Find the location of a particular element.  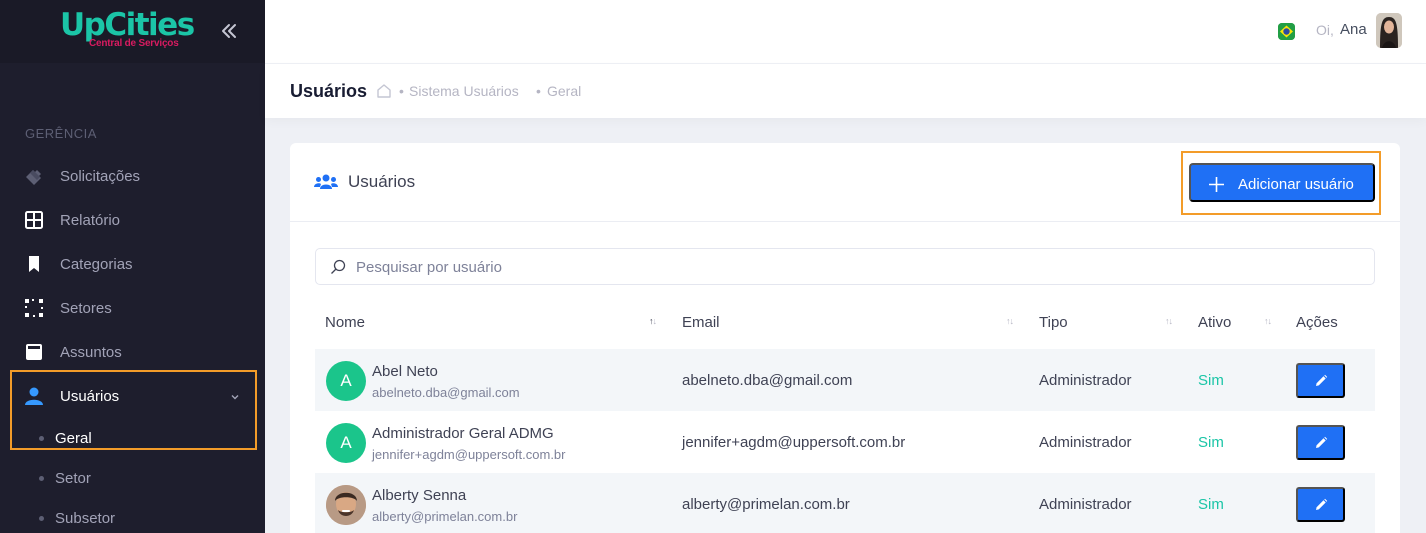

search-input is located at coordinates (856, 267).